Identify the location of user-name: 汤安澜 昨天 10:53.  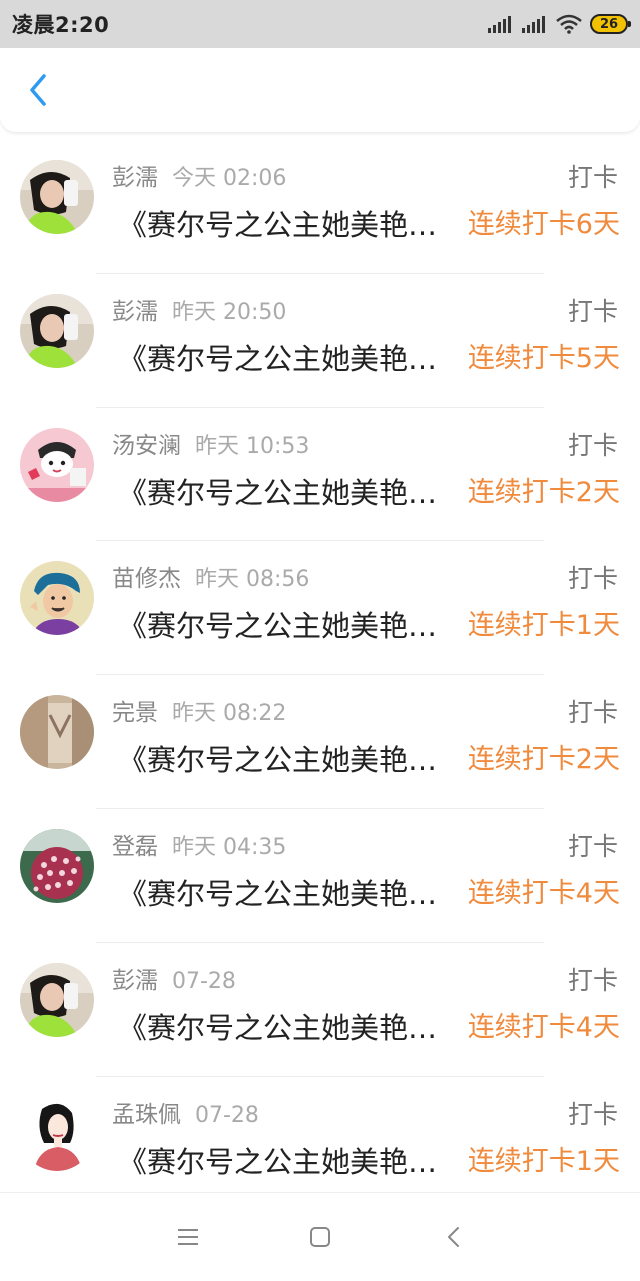
(210, 443).